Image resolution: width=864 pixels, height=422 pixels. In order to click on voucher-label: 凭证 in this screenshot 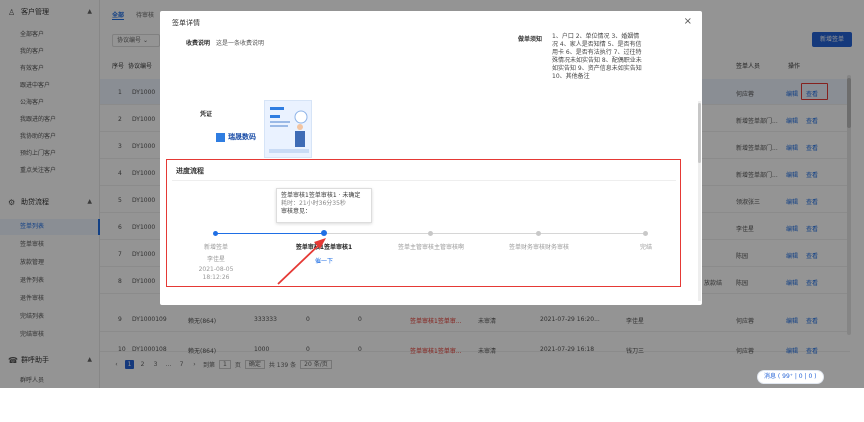, I will do `click(206, 114)`.